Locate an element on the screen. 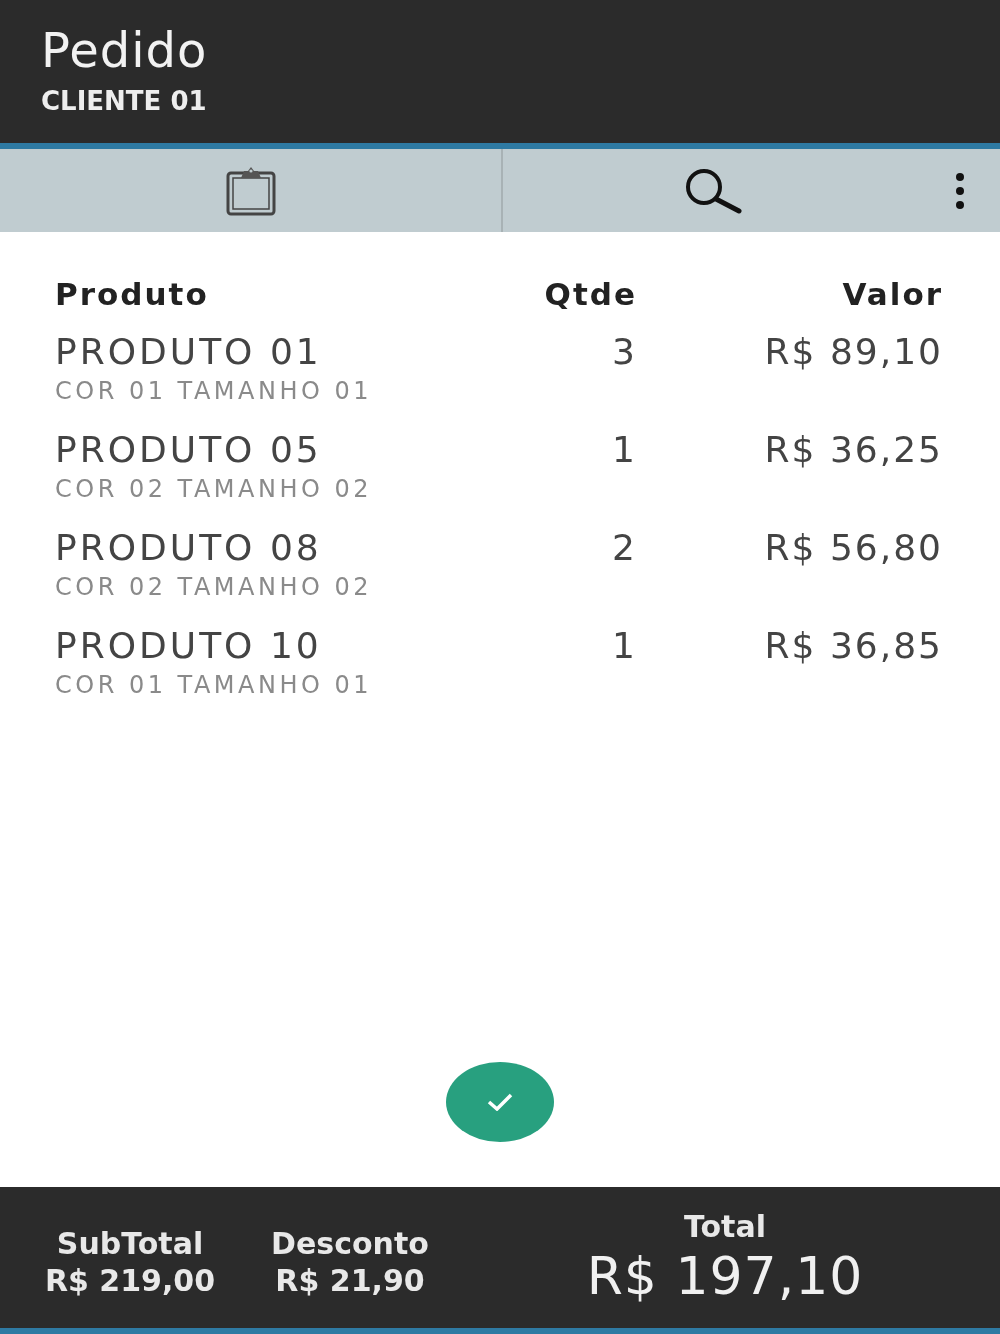 The image size is (1000, 1334). customer-name: CLIENTE 01 is located at coordinates (124, 101).